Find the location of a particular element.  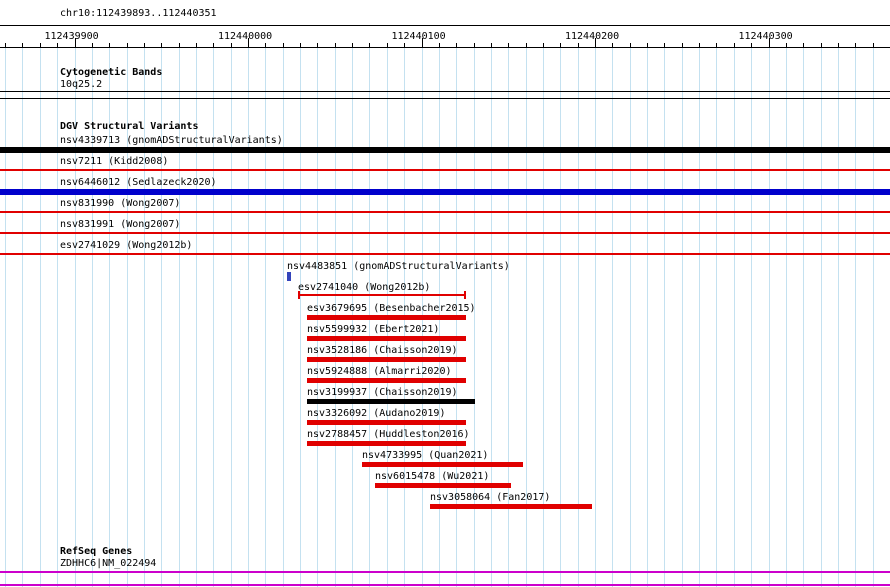

ruler-coordinate-label: 112440000 is located at coordinates (245, 36).